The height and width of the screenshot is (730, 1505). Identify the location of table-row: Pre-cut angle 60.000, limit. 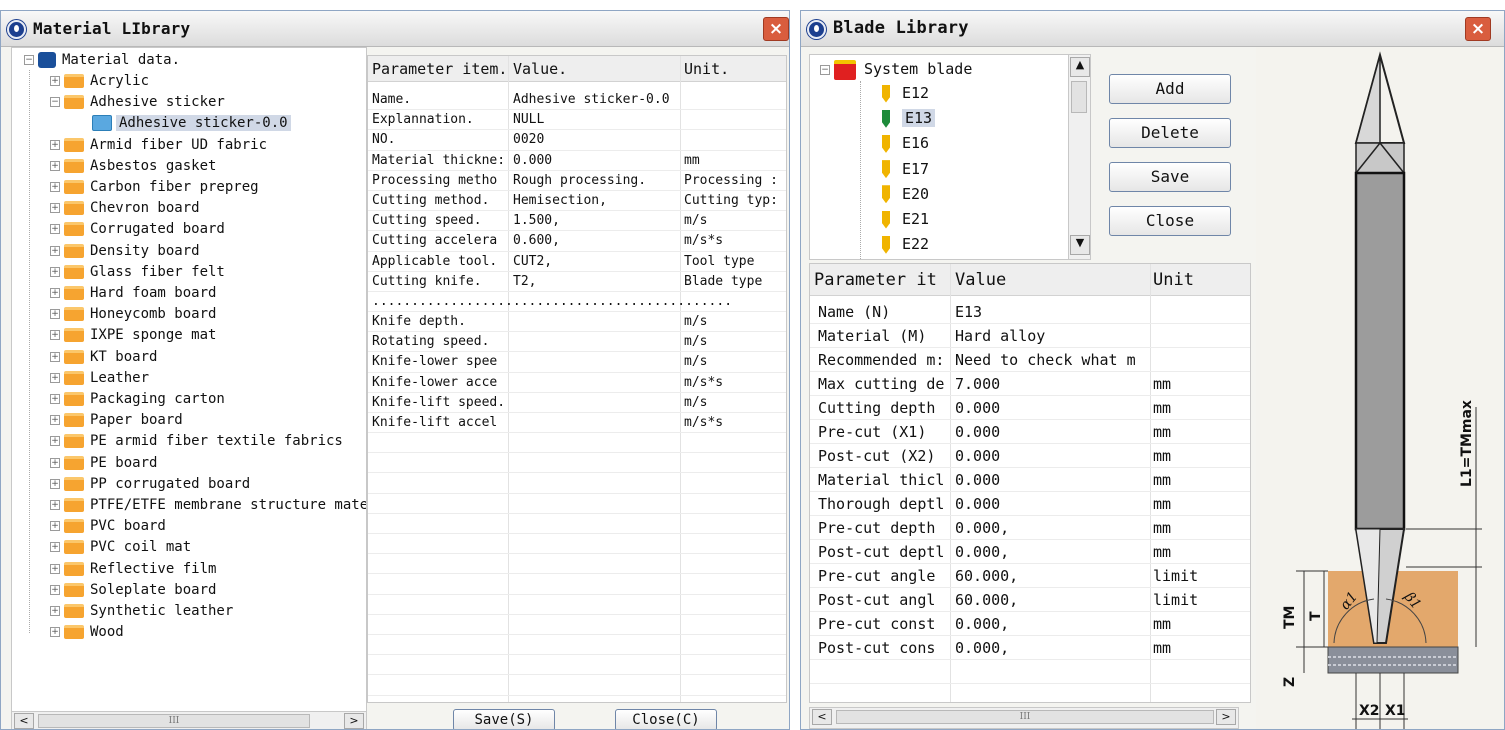
(1030, 576).